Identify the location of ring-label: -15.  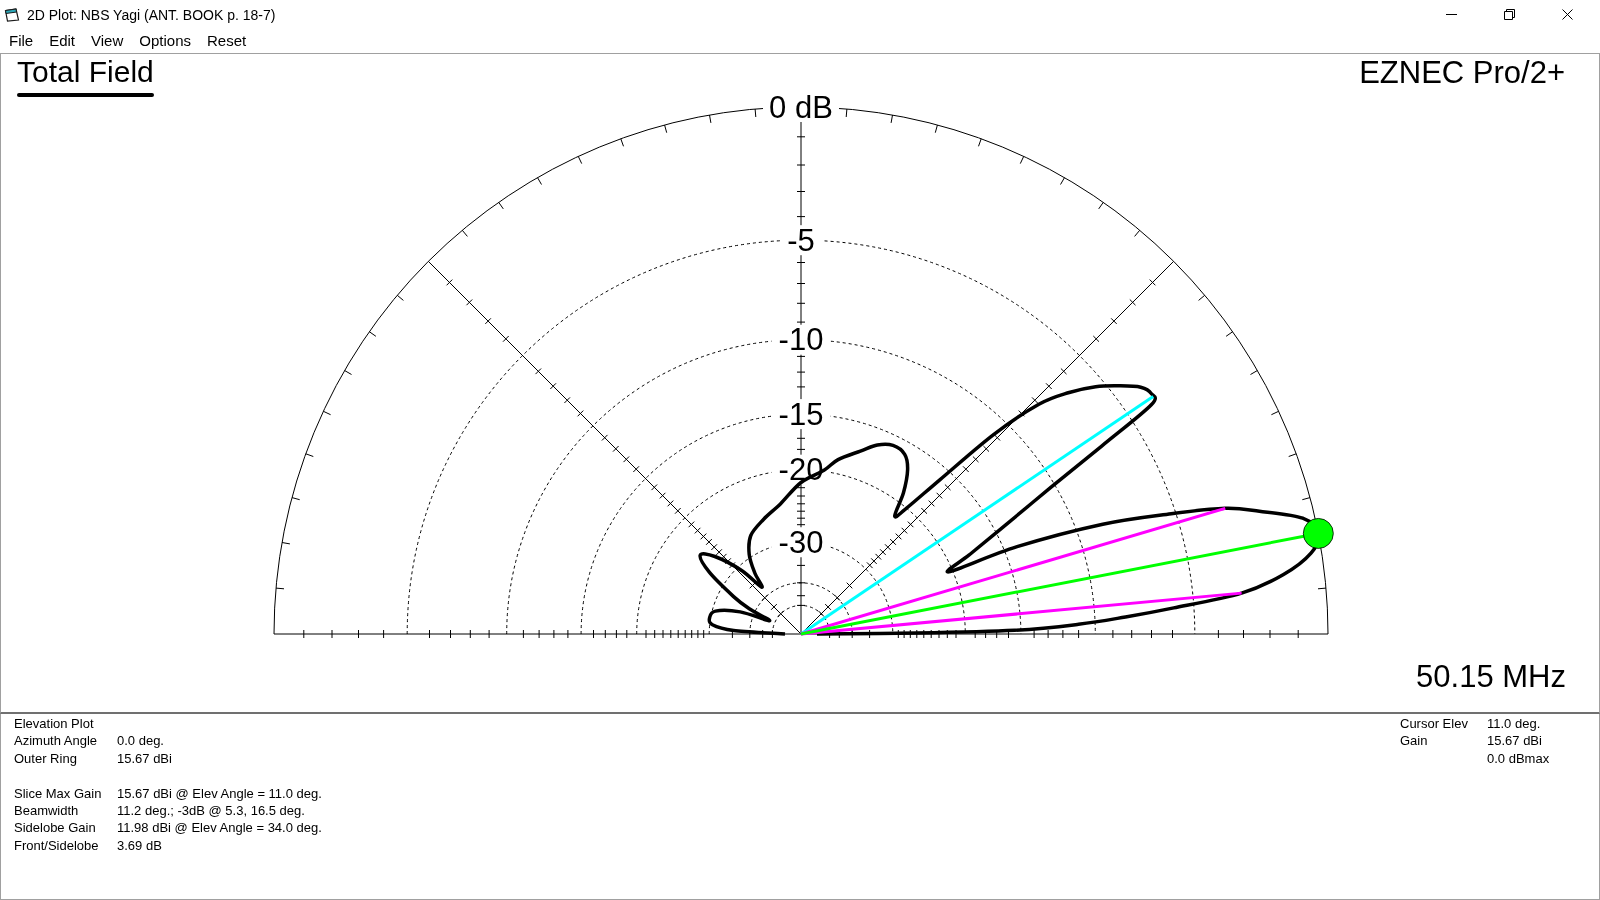
(801, 414).